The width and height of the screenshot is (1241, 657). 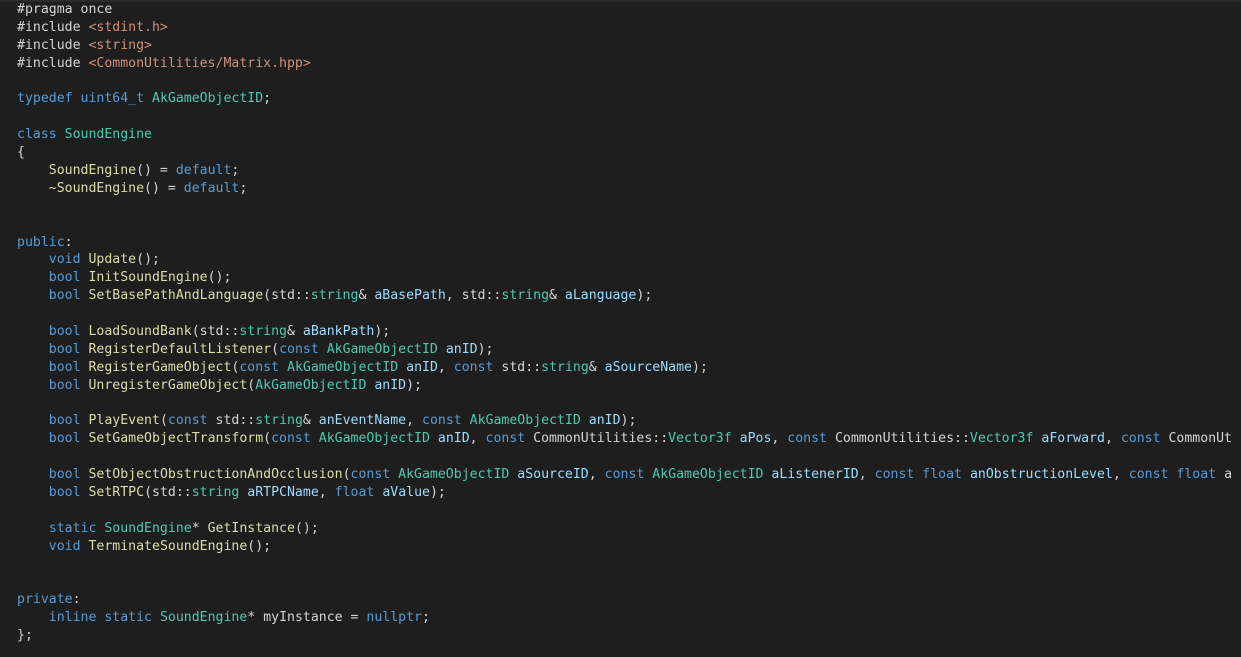 What do you see at coordinates (68, 242) in the screenshot?
I see `code-token-plain: :` at bounding box center [68, 242].